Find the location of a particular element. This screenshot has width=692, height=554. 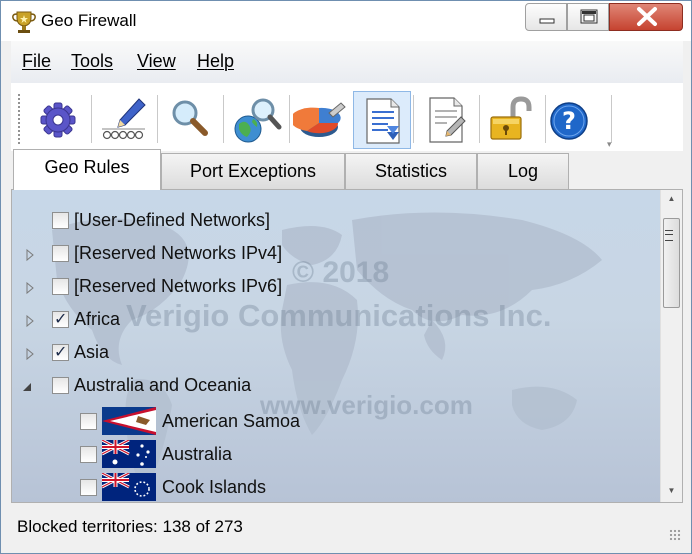

search-button is located at coordinates (190, 120).